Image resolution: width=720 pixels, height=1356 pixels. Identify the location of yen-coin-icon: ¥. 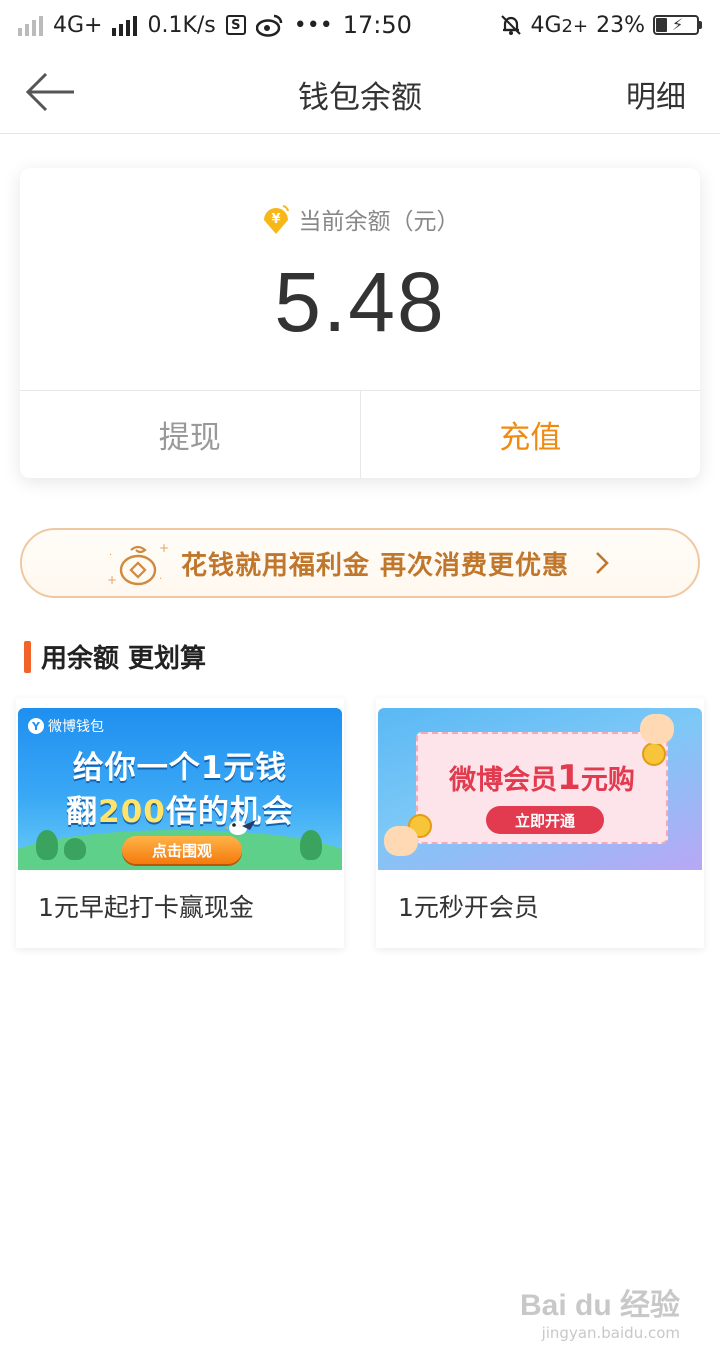
(276, 219).